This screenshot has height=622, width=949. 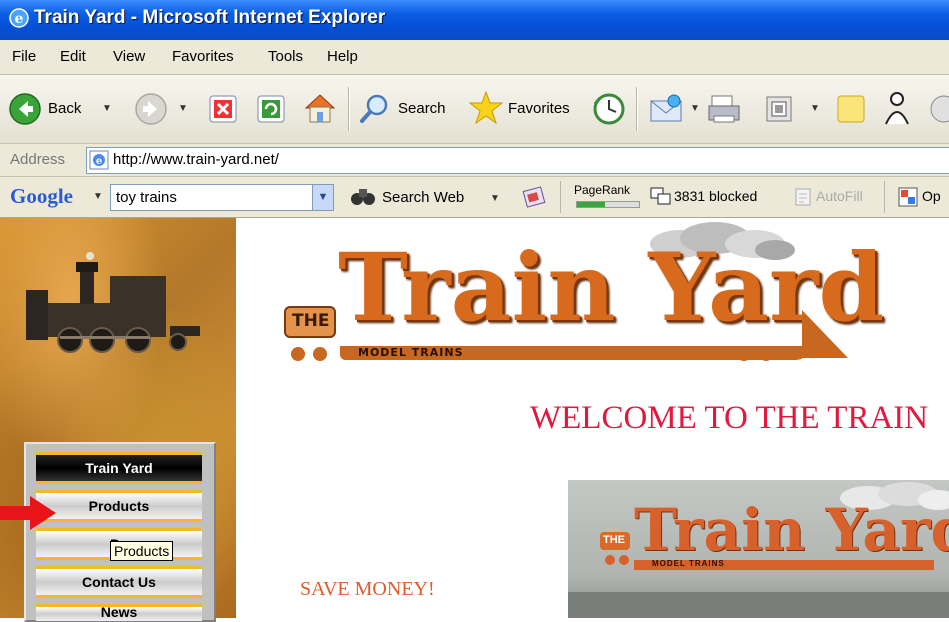 I want to click on mail-icon, so click(x=668, y=109).